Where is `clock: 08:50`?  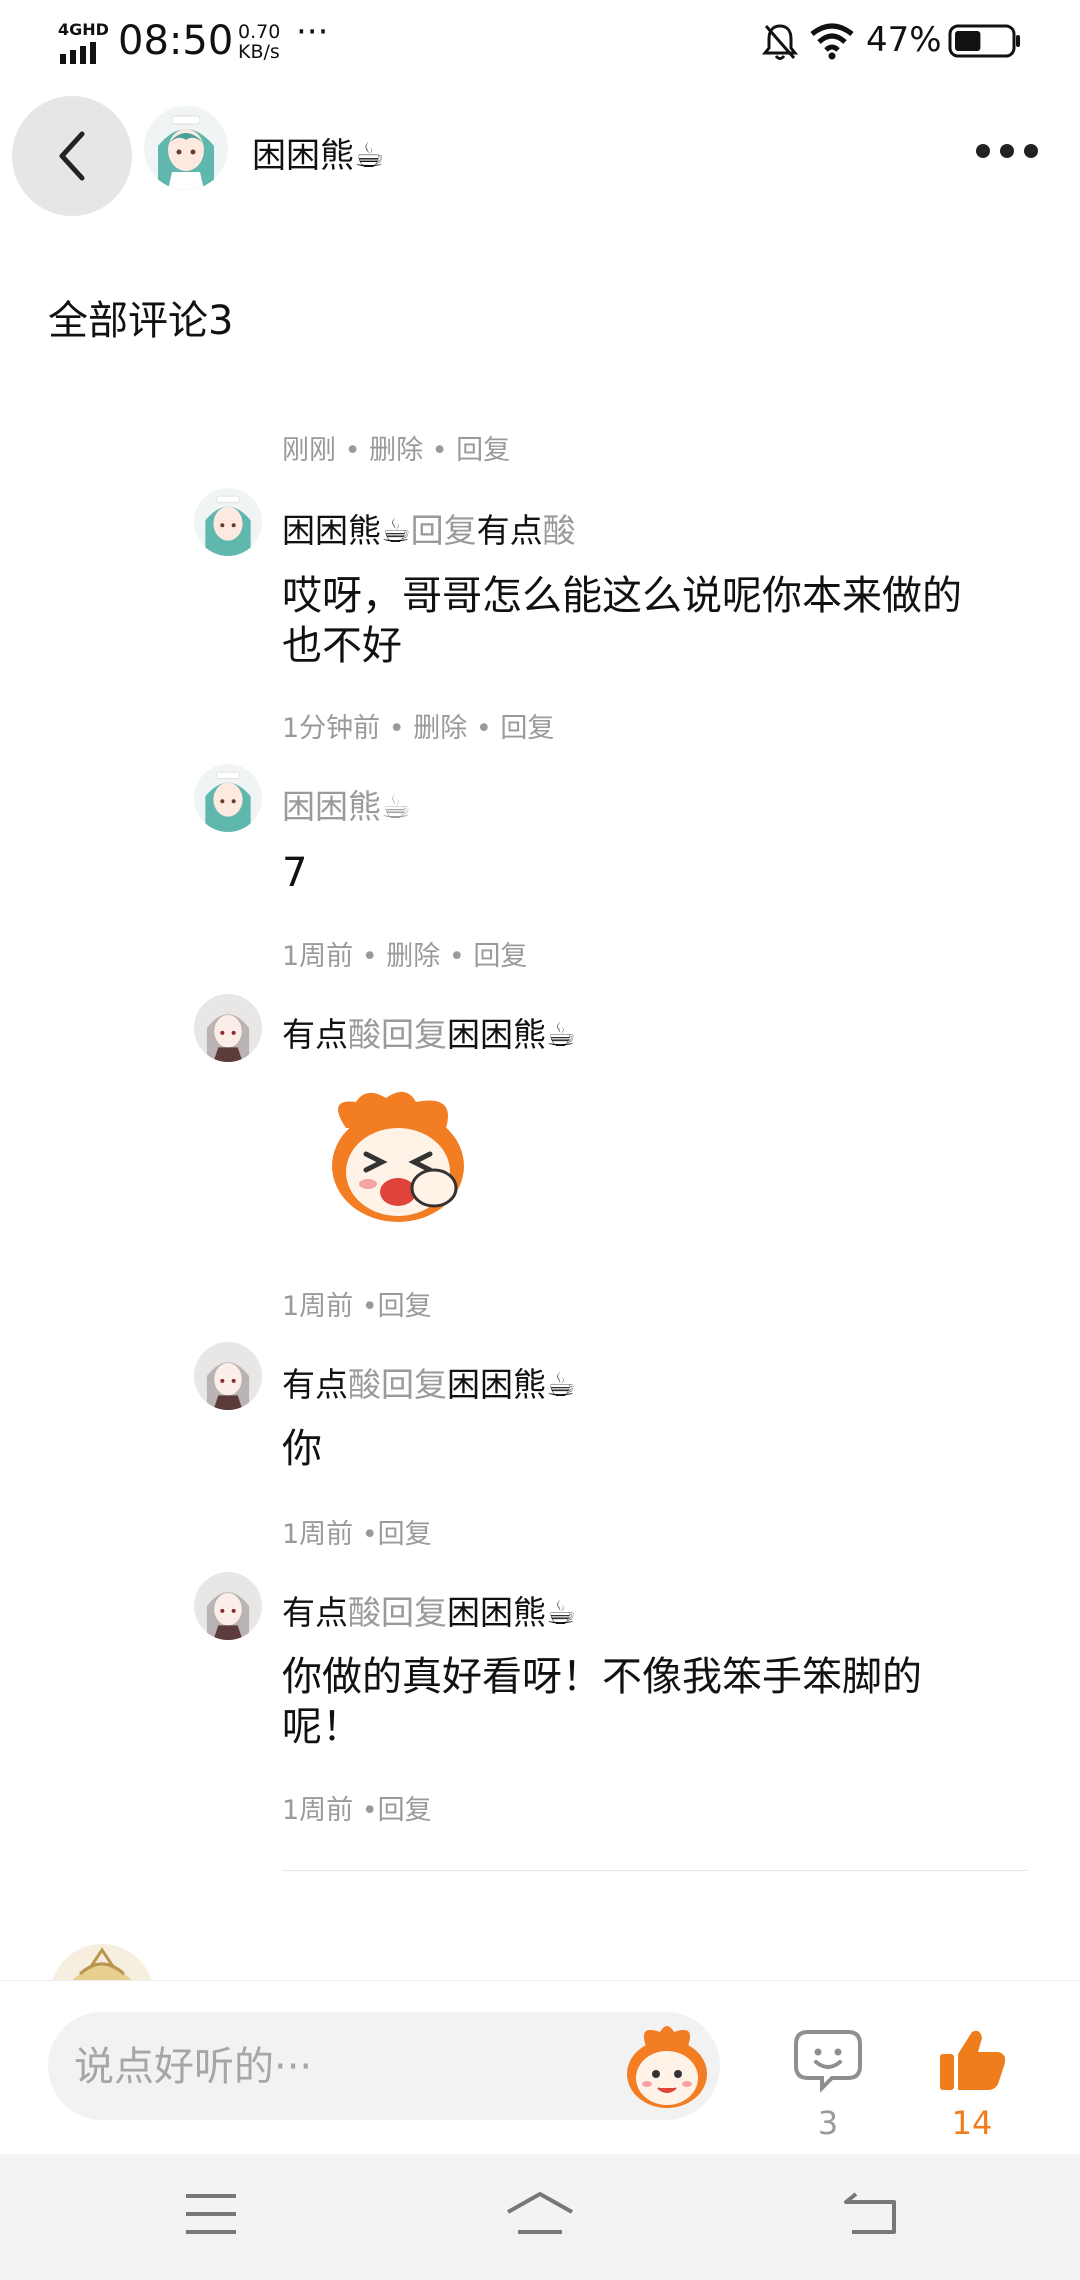
clock: 08:50 is located at coordinates (176, 41).